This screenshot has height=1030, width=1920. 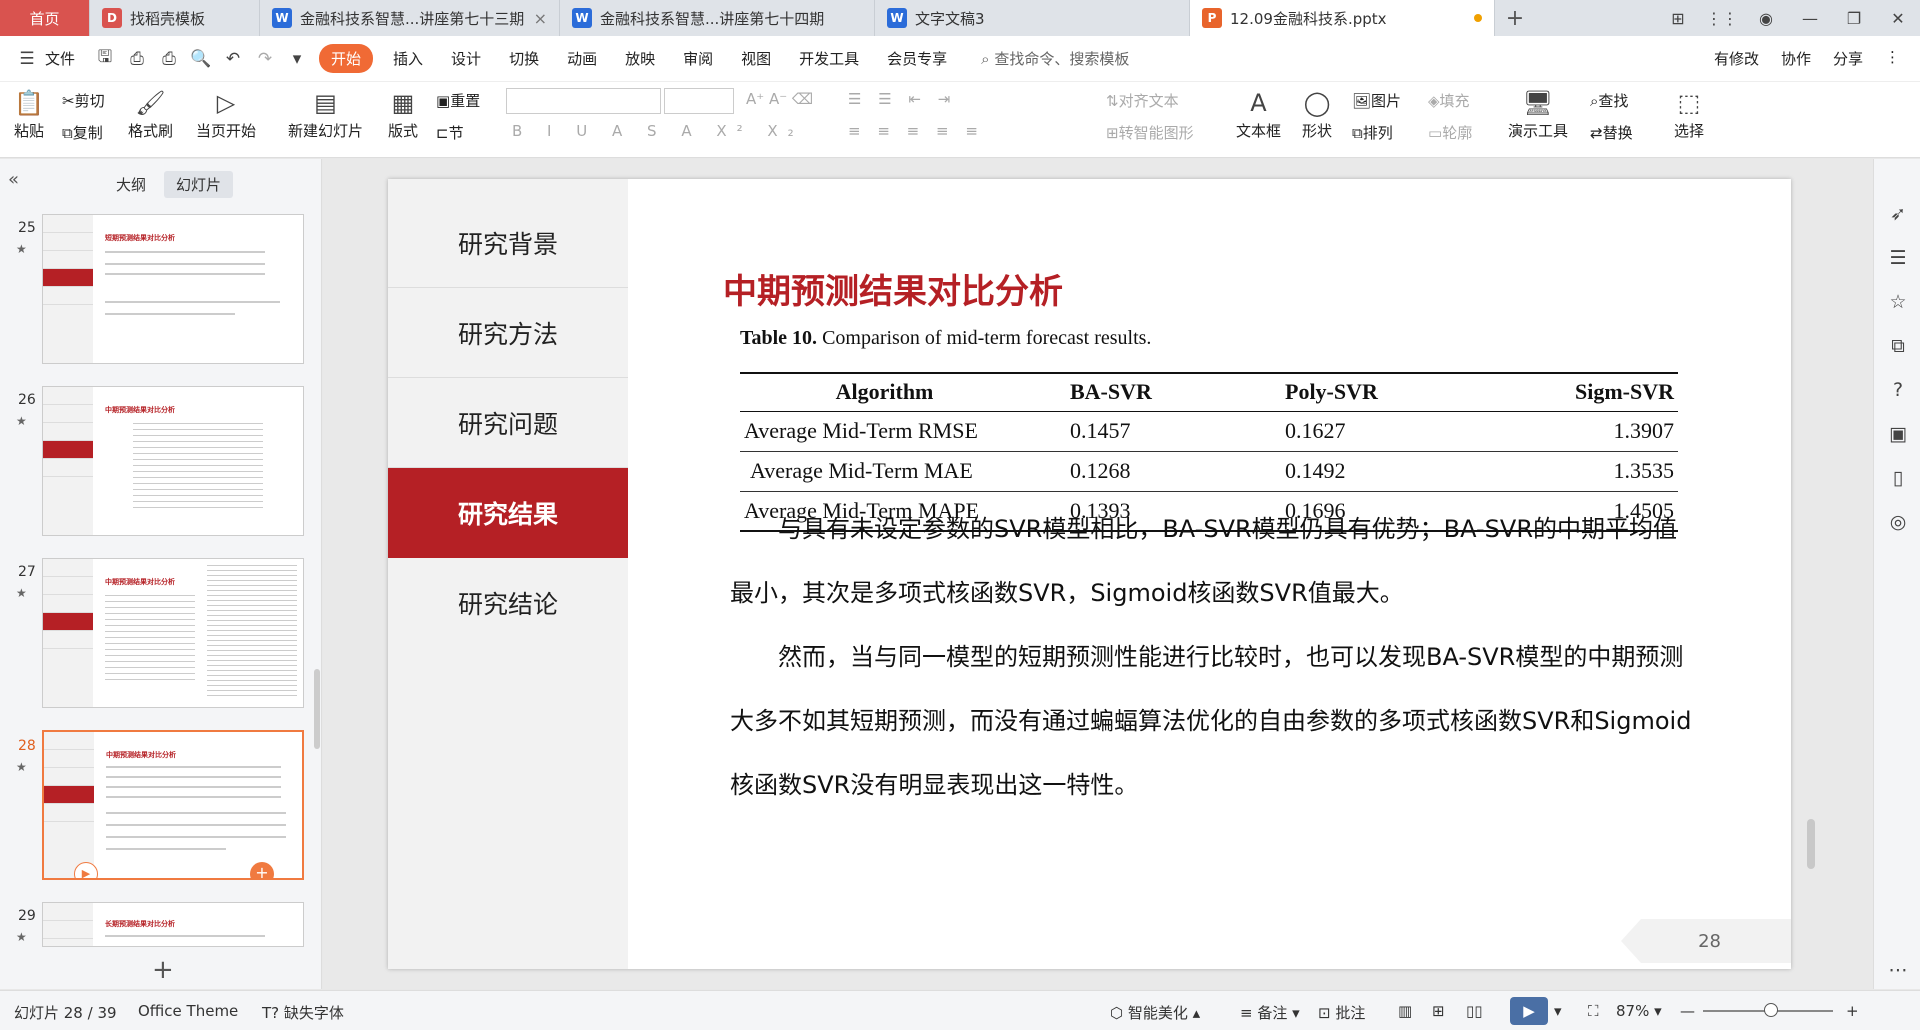 I want to click on tab-docer: D 找稻壳模板, so click(x=175, y=18).